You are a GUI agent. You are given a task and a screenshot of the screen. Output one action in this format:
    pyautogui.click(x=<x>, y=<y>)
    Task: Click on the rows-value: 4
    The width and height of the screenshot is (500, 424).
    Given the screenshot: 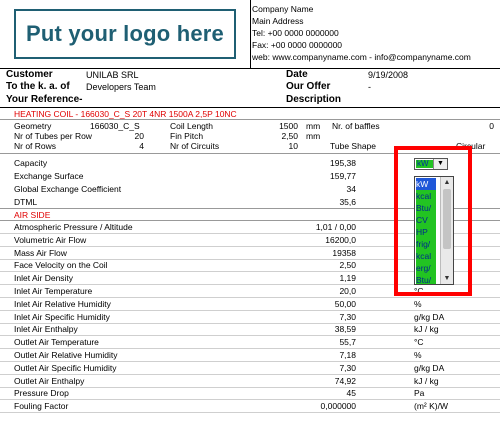 What is the action you would take?
    pyautogui.click(x=141, y=146)
    